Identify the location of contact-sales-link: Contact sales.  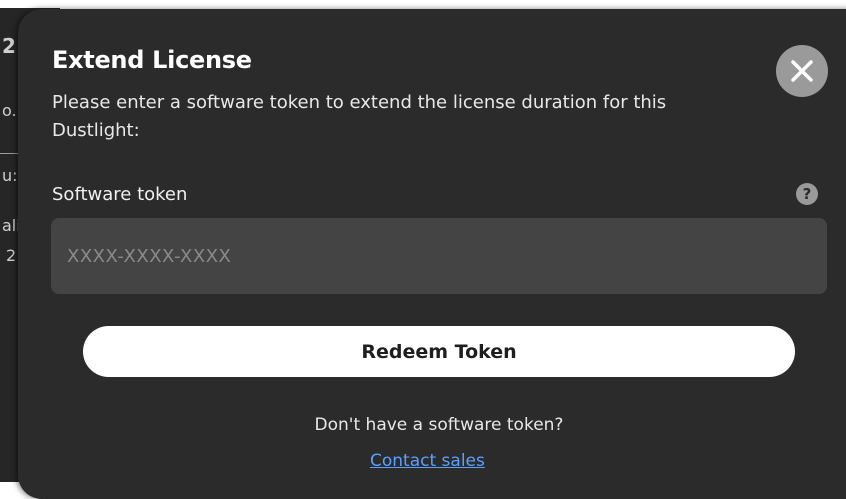
(427, 461).